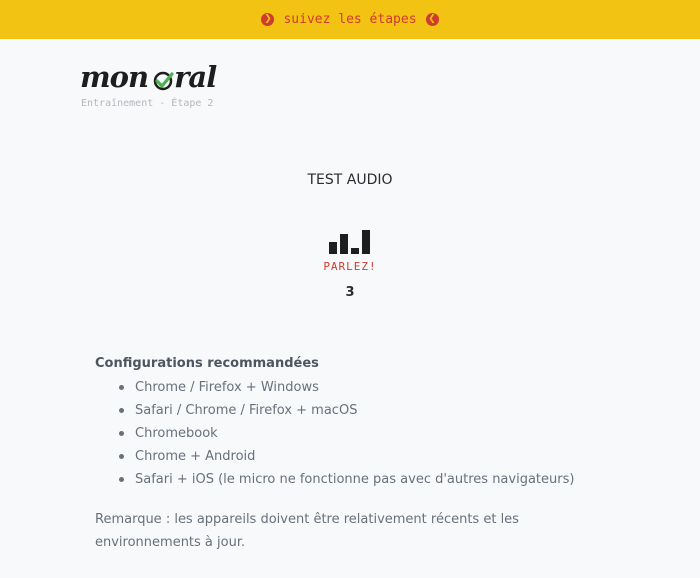 The image size is (700, 578). What do you see at coordinates (334, 456) in the screenshot?
I see `list-item: Chrome + Android` at bounding box center [334, 456].